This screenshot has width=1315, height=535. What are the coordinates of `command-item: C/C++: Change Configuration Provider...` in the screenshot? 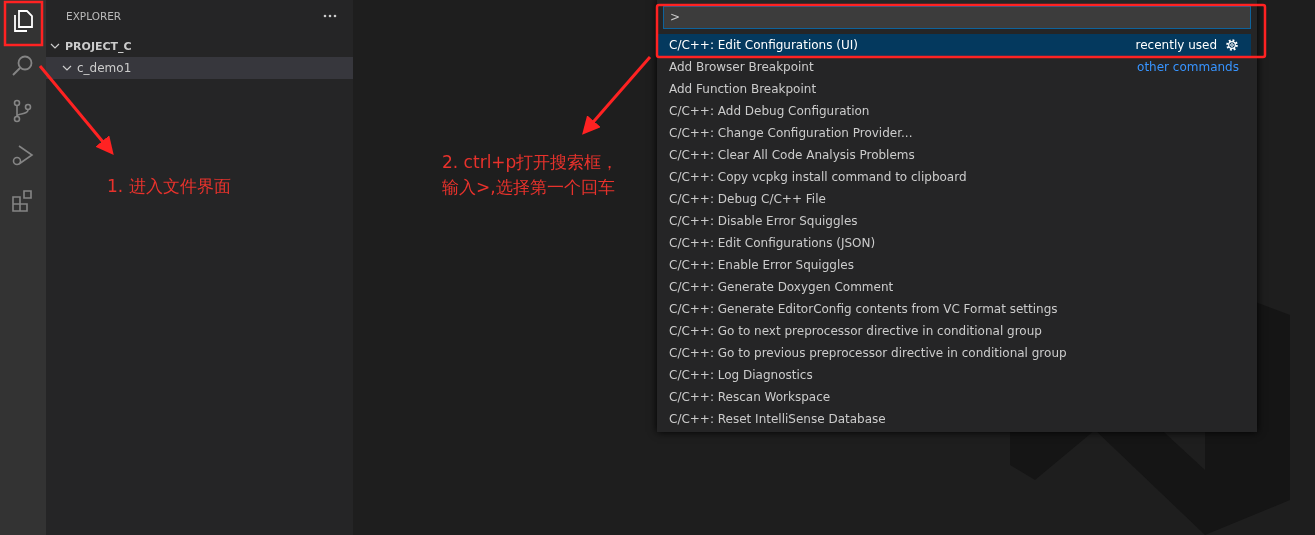 It's located at (954, 133).